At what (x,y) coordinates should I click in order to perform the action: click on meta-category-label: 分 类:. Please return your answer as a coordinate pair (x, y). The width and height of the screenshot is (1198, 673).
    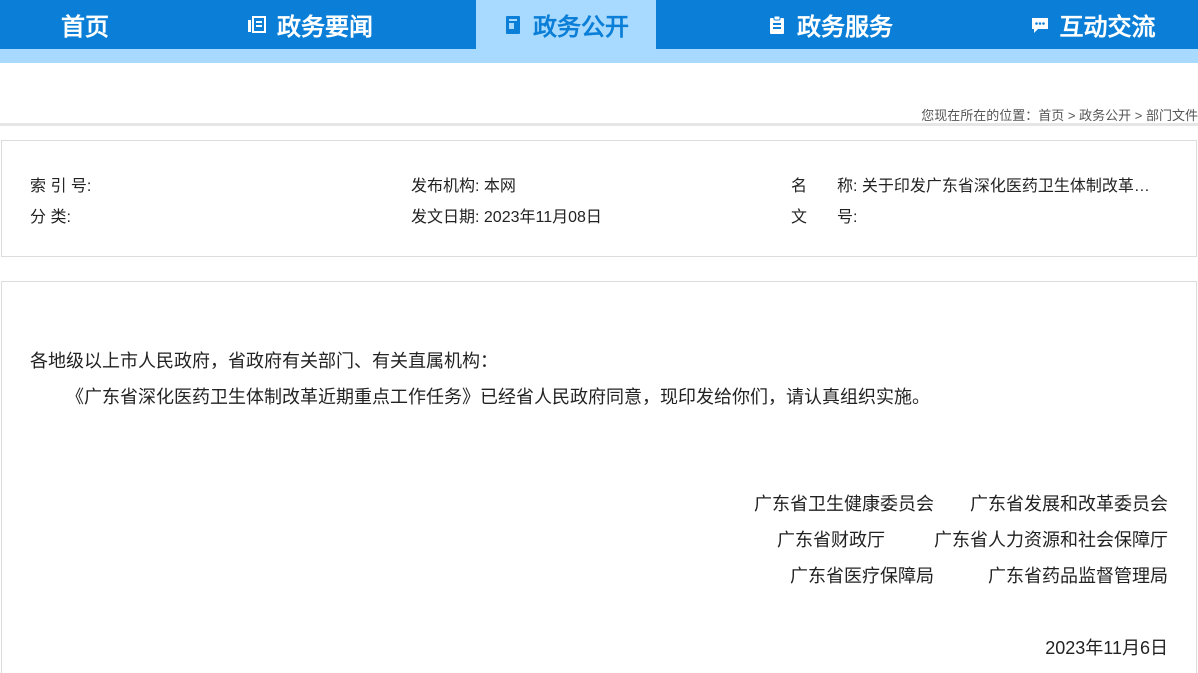
    Looking at the image, I should click on (50, 217).